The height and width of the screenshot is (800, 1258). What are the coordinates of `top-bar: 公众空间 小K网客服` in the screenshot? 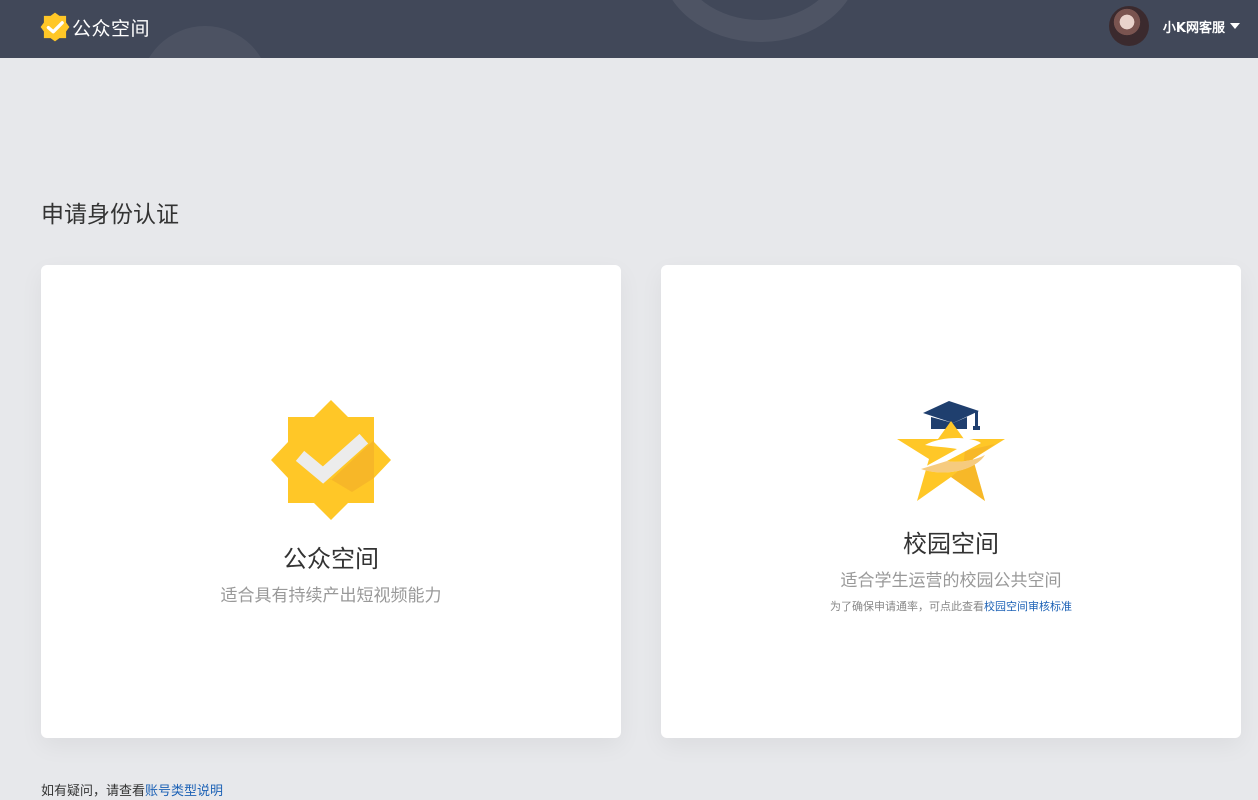 It's located at (629, 29).